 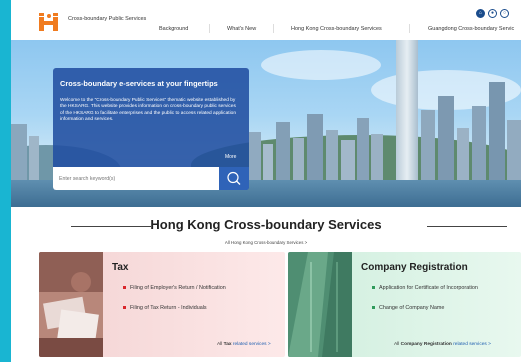 What do you see at coordinates (165, 308) in the screenshot?
I see `tax-service-link: Filing of Tax Return - Individuals` at bounding box center [165, 308].